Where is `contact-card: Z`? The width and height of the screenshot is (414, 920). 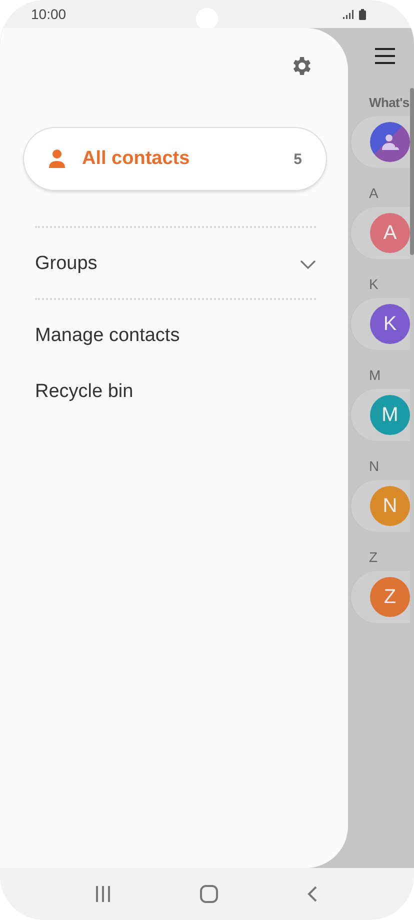
contact-card: Z is located at coordinates (380, 597).